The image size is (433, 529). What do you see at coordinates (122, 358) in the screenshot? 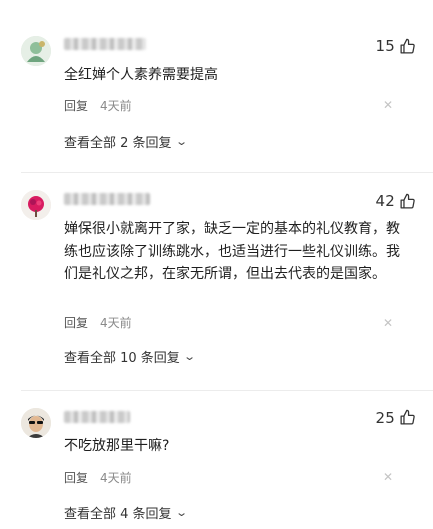
I see `view-replies-label: 查看全部 10 条回复` at bounding box center [122, 358].